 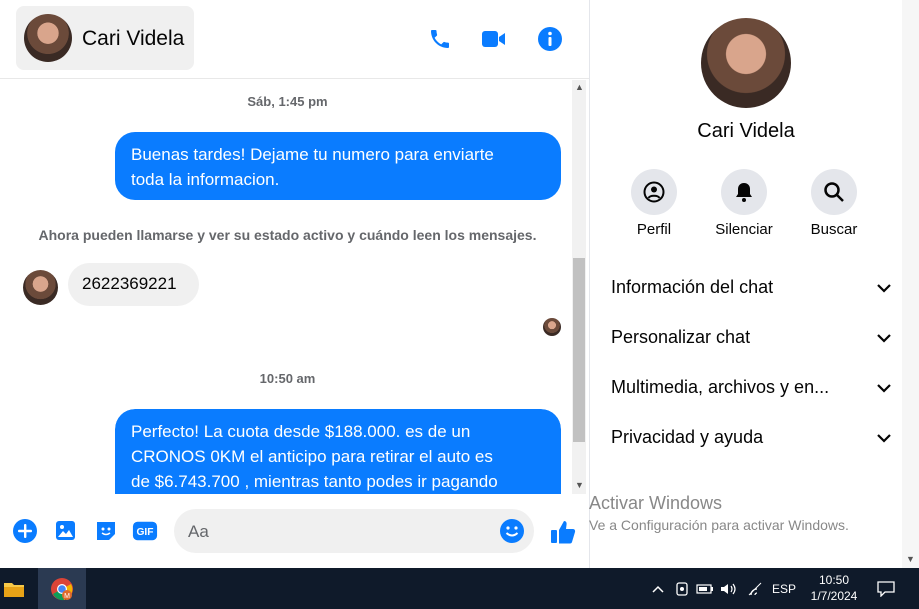 I want to click on activation-watermark-text: Ve a Configuración para activar Windows., so click(x=719, y=525).